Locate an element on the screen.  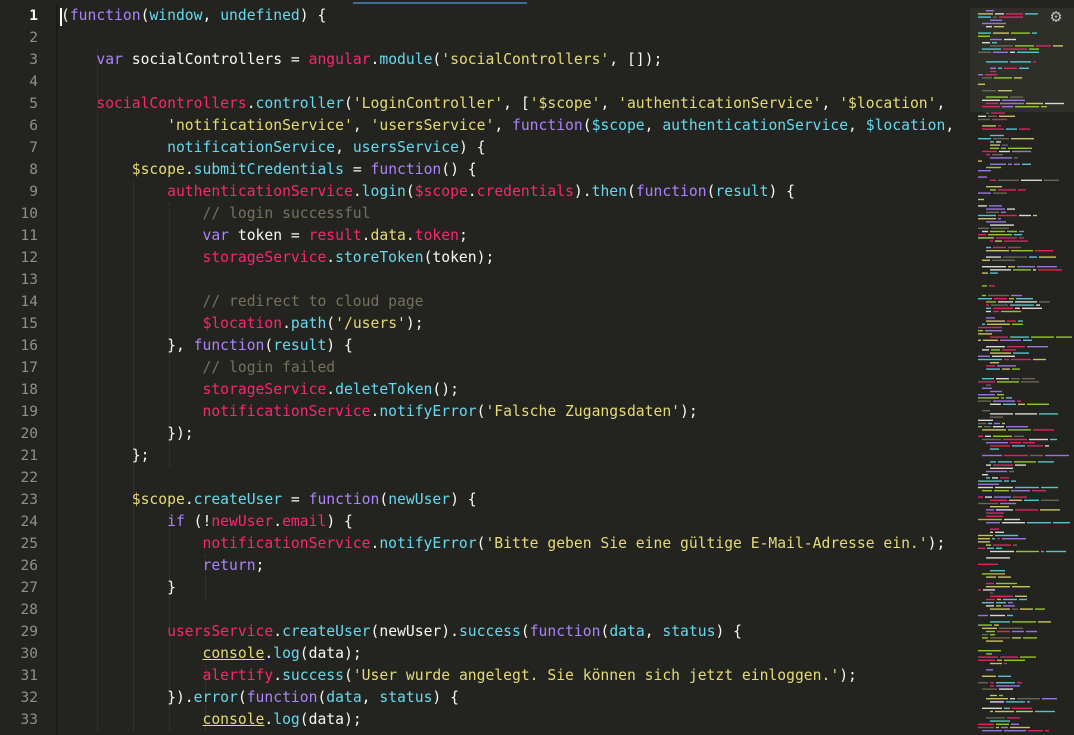
code-token: console is located at coordinates (233, 653).